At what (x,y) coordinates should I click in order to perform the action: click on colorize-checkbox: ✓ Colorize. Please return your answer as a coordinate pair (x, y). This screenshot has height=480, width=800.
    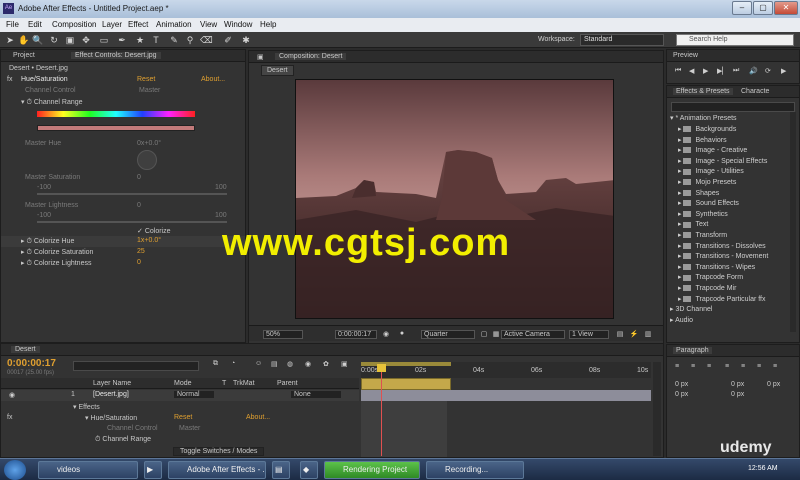
    Looking at the image, I should click on (154, 231).